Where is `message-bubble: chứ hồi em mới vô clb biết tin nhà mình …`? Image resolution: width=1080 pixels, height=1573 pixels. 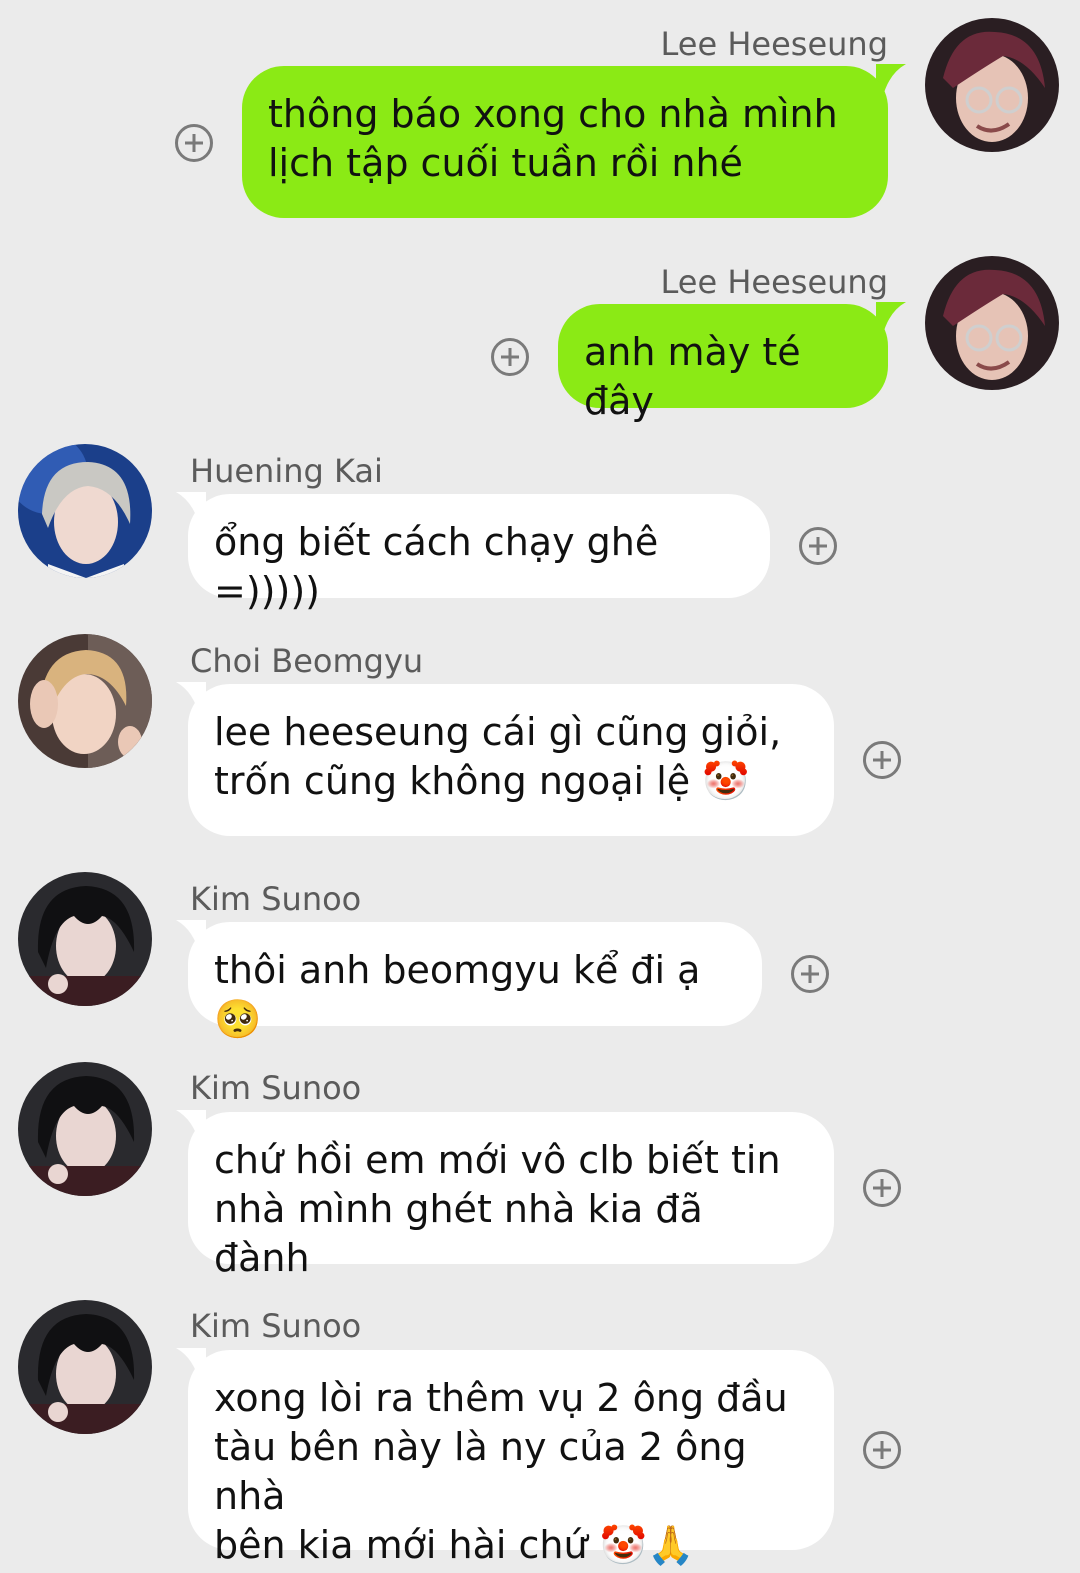 message-bubble: chứ hồi em mới vô clb biết tin nhà mình … is located at coordinates (511, 1196).